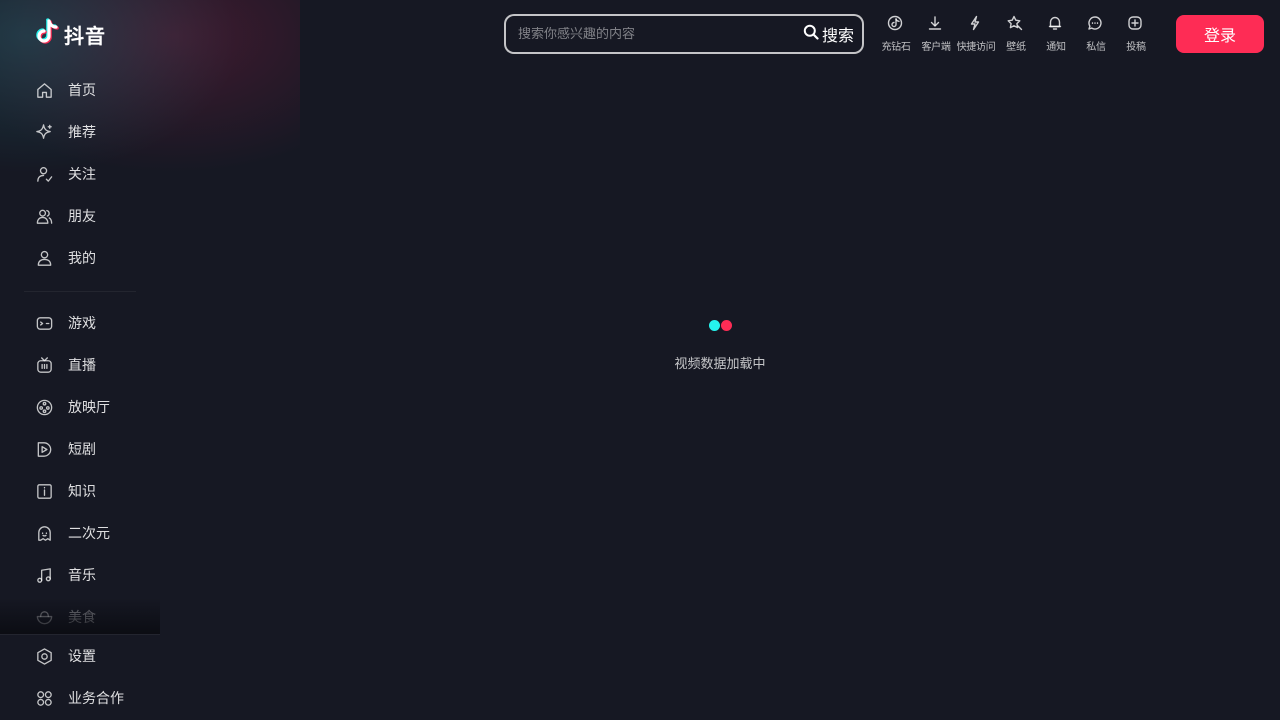 The height and width of the screenshot is (720, 1280). What do you see at coordinates (1136, 33) in the screenshot?
I see `tool-upload: 投稿` at bounding box center [1136, 33].